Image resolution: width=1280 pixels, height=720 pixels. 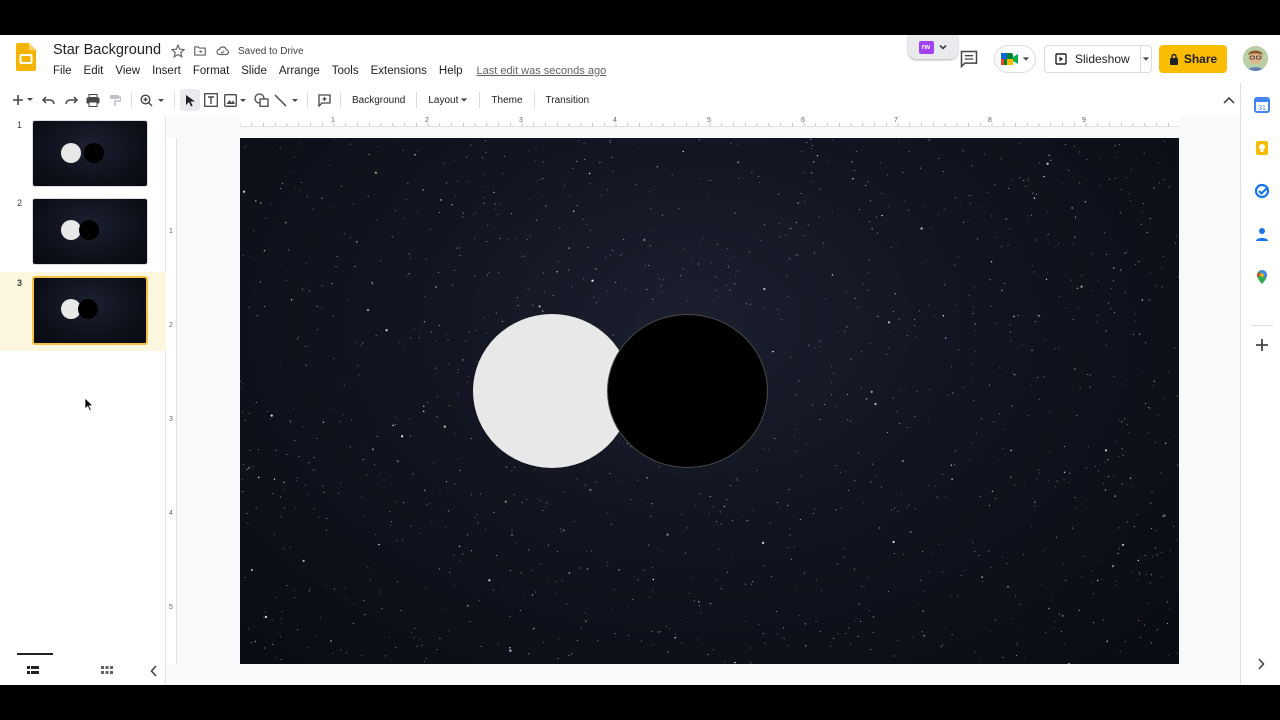 I want to click on shape-button, so click(x=261, y=100).